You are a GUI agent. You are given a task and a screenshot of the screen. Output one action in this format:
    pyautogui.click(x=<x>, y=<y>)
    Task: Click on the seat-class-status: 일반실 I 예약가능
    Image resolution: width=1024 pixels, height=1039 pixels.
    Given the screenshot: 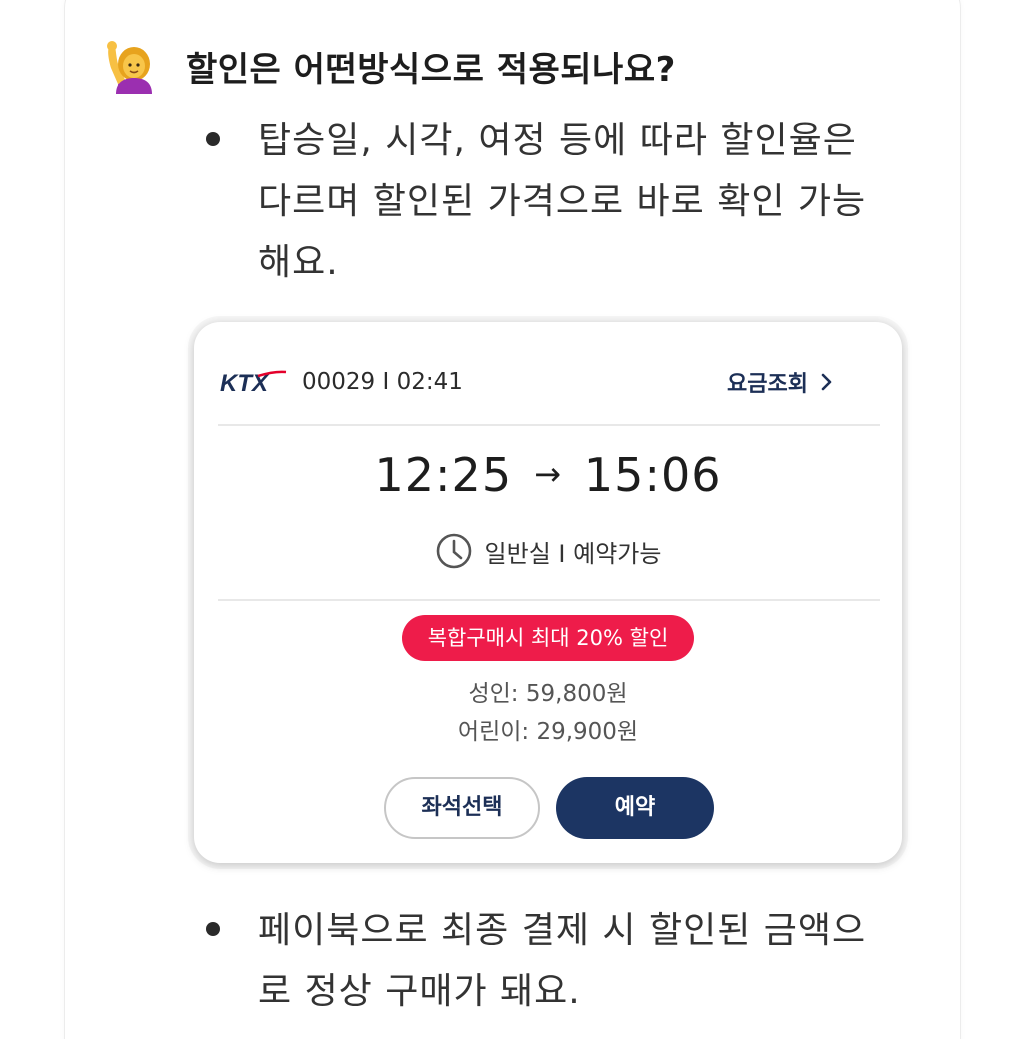 What is the action you would take?
    pyautogui.click(x=573, y=553)
    